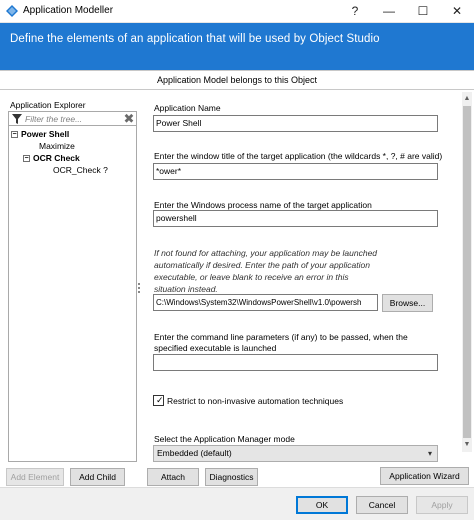 This screenshot has width=474, height=520. I want to click on filter-box: ✖, so click(72, 118).